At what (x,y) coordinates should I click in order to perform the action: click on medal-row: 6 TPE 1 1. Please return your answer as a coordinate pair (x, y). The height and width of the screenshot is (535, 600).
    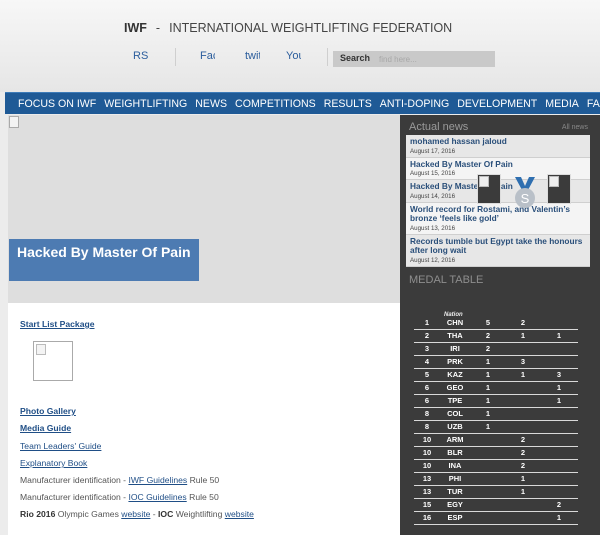
    Looking at the image, I should click on (496, 401).